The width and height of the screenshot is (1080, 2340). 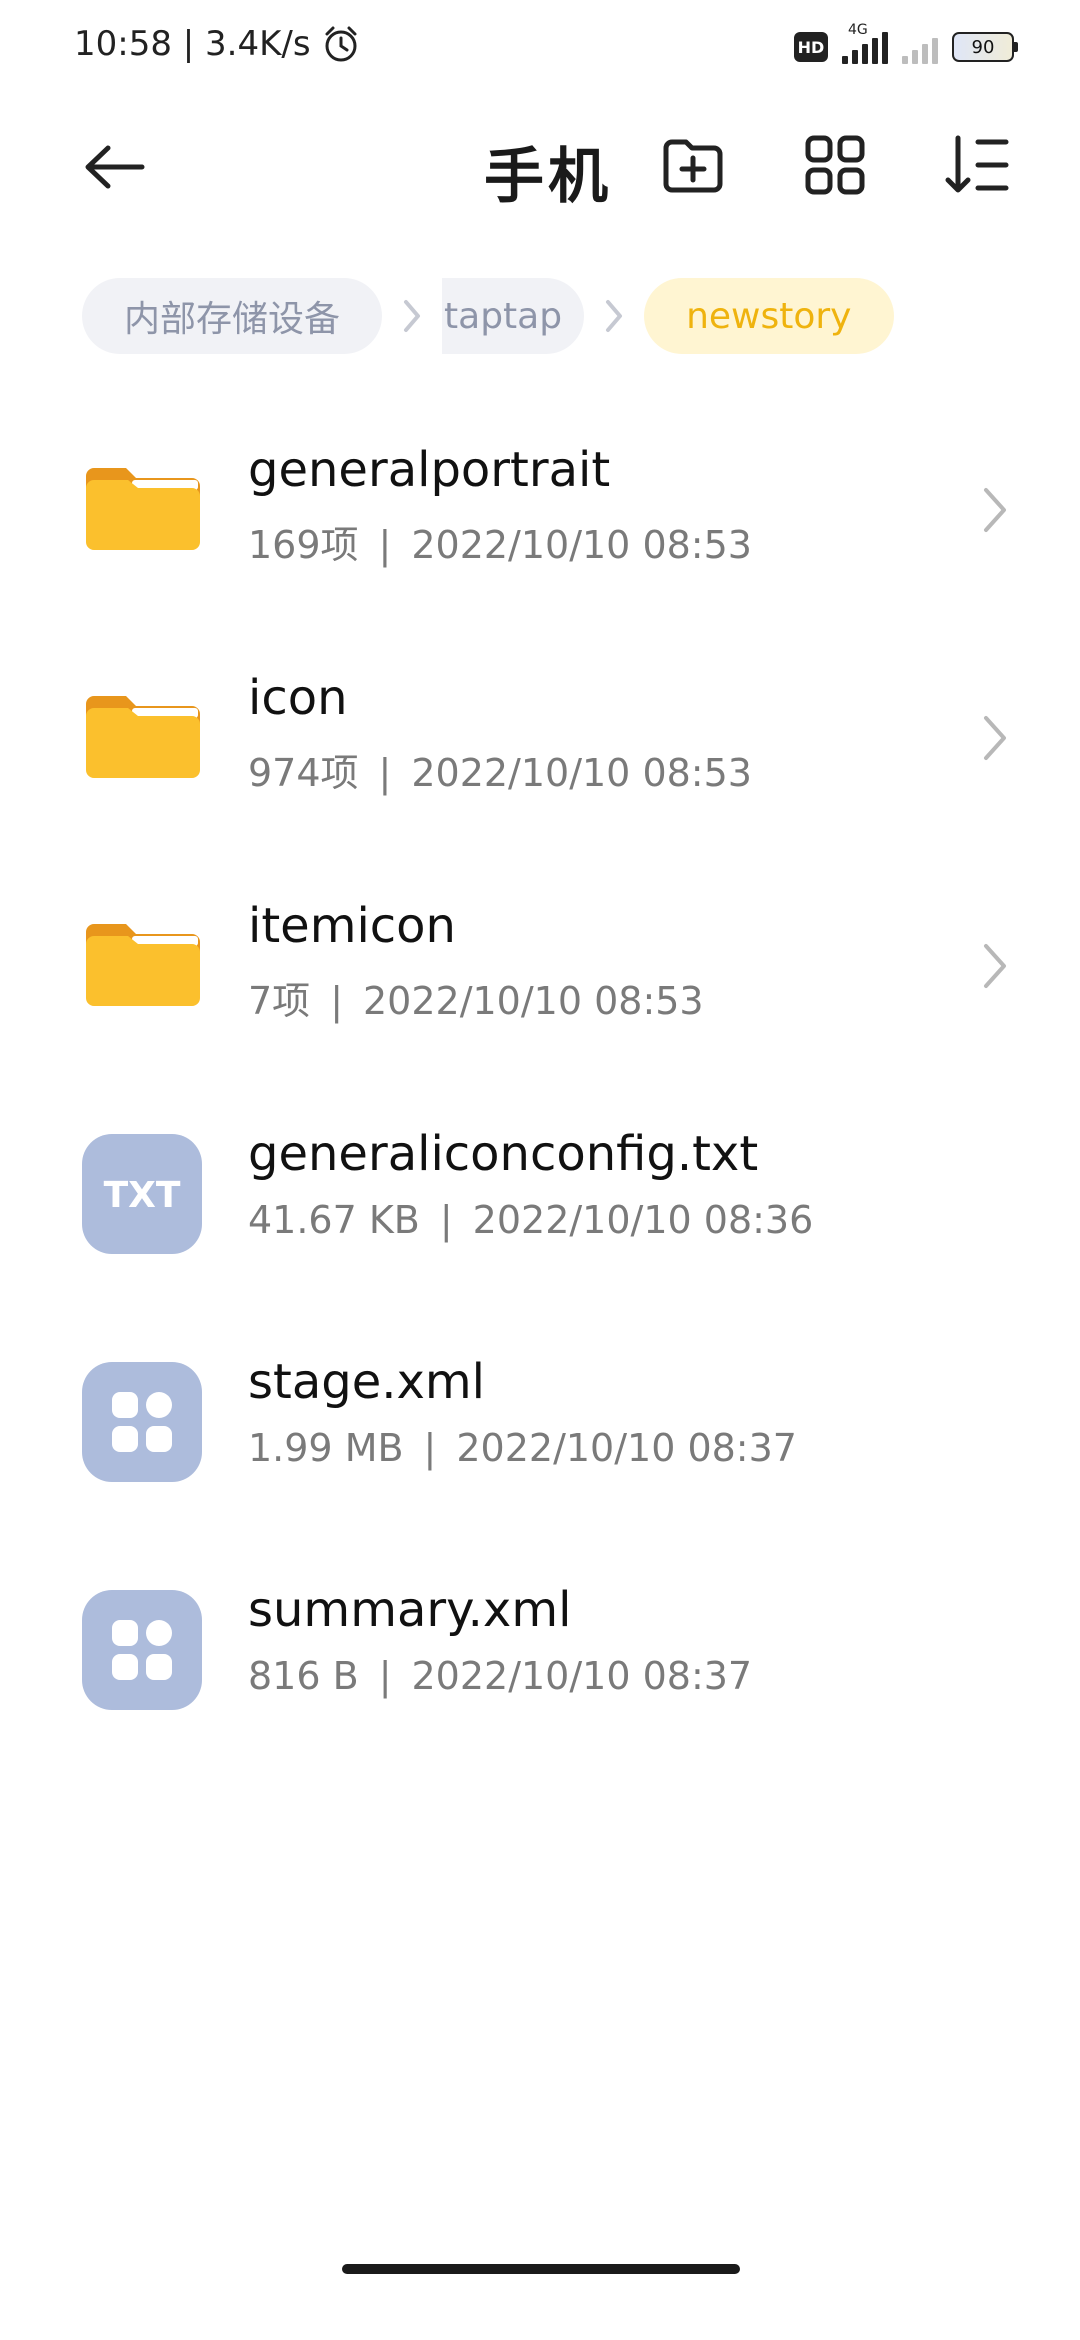 I want to click on new-folder-icon, so click(x=693, y=165).